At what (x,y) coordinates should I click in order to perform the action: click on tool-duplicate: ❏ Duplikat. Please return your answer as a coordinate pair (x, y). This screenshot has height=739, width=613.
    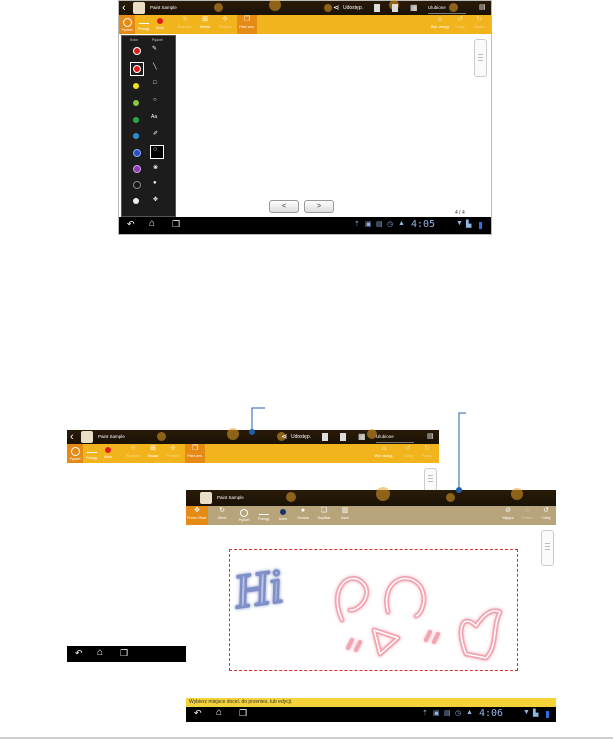
    Looking at the image, I should click on (324, 515).